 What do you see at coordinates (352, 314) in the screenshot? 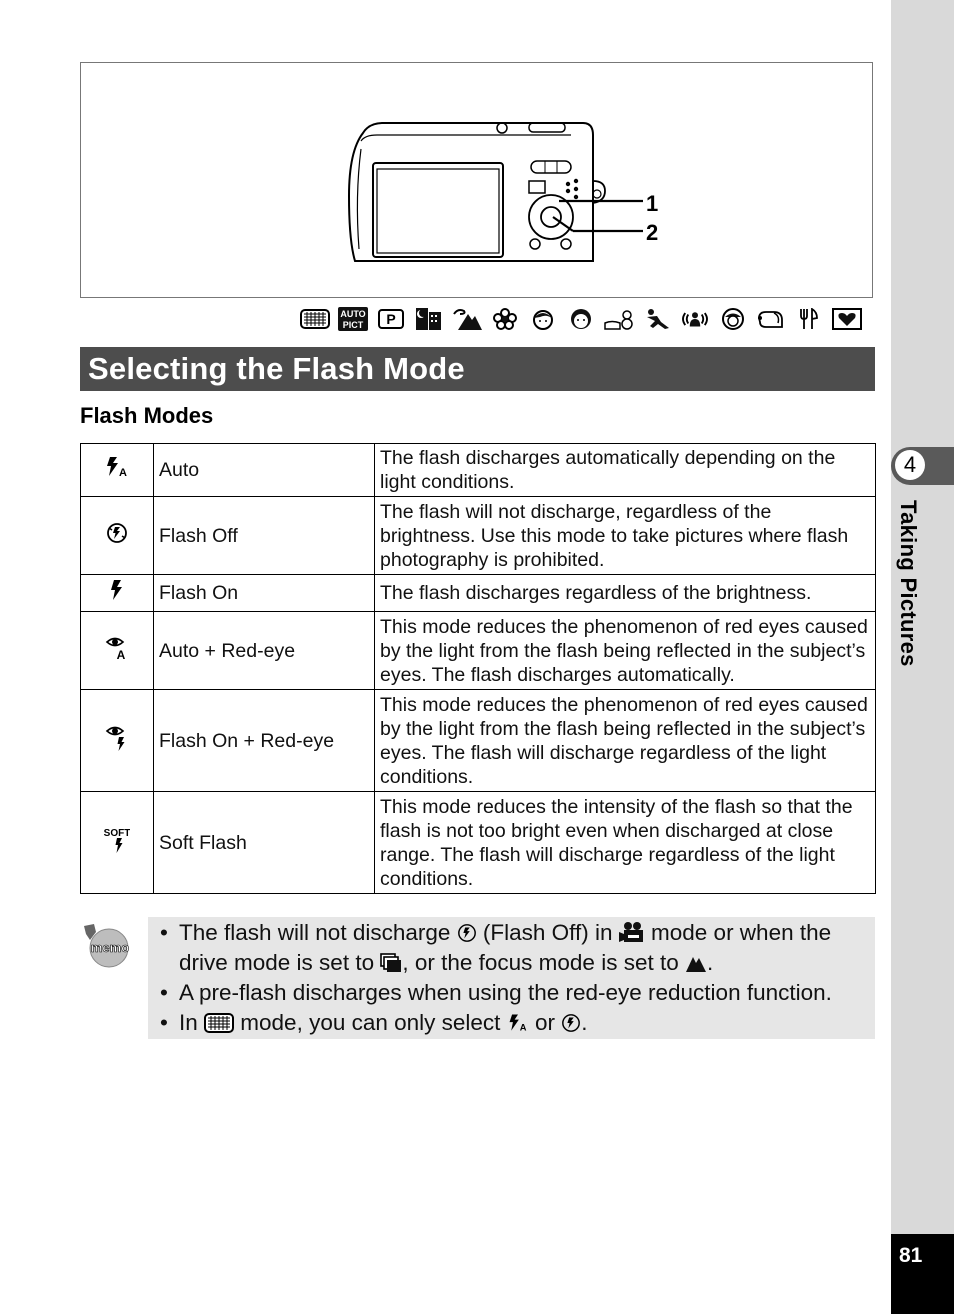
I see `auto-label: AUTO` at bounding box center [352, 314].